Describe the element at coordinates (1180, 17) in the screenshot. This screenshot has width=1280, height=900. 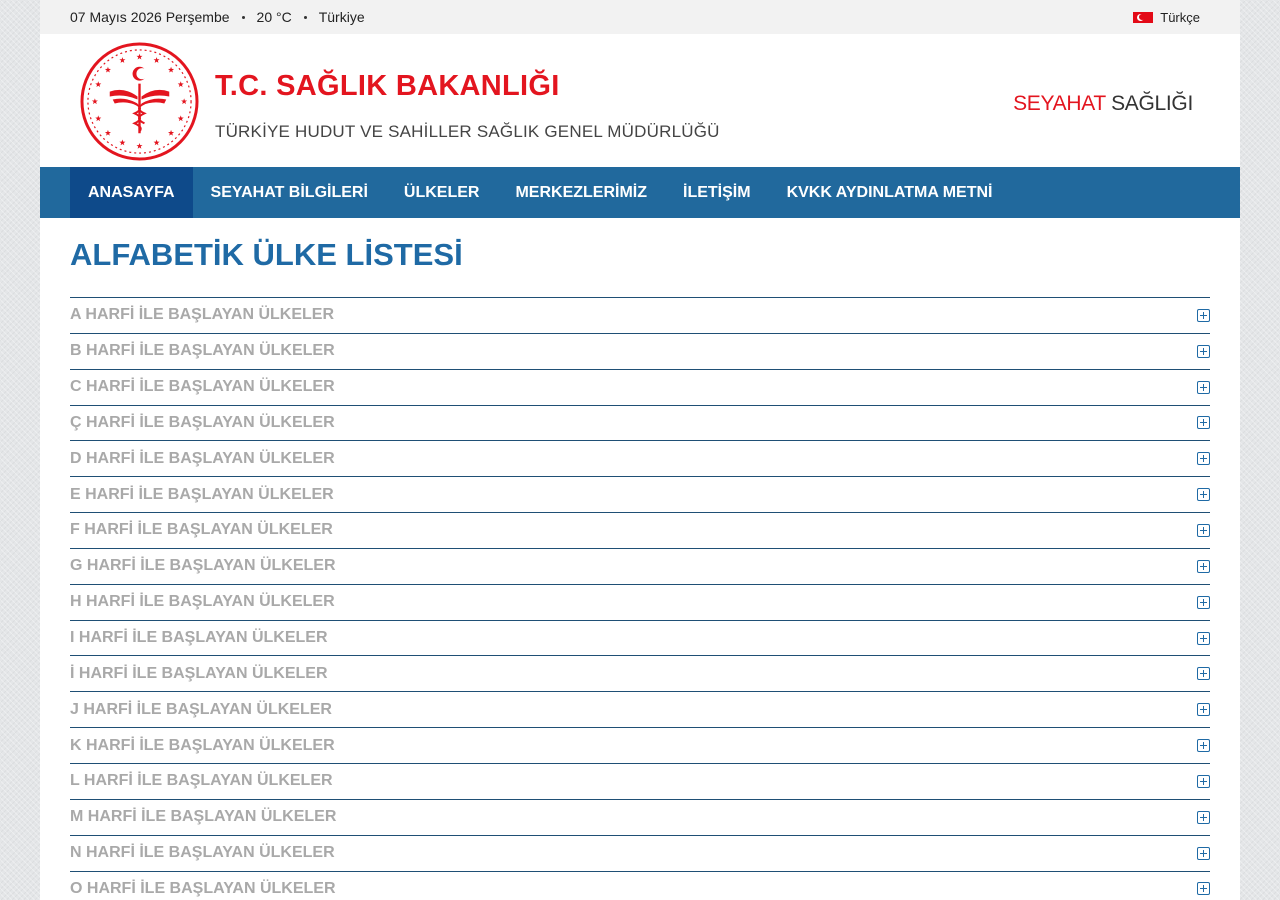
I see `language-label: Türkçe` at that location.